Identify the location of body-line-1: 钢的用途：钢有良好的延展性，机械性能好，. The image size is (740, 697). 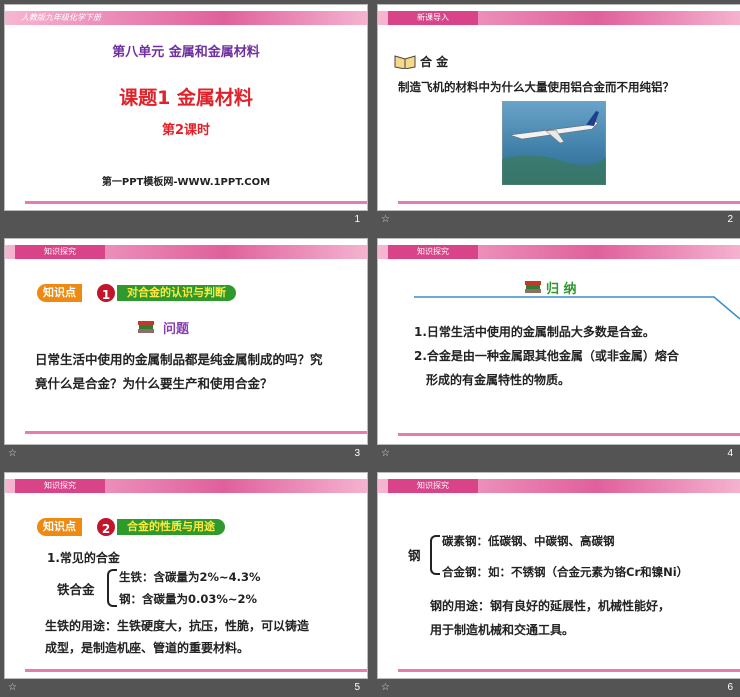
(550, 606).